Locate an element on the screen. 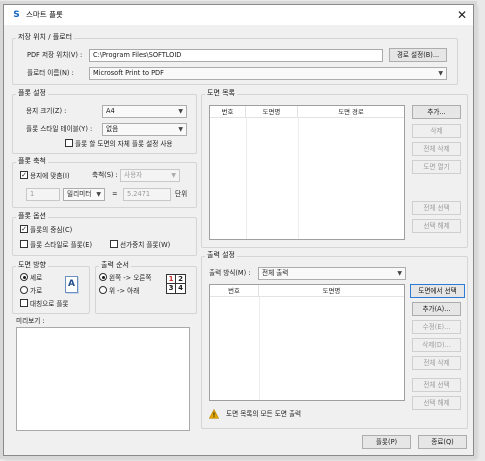 This screenshot has height=461, width=485. portrait-label: 세로 is located at coordinates (36, 278).